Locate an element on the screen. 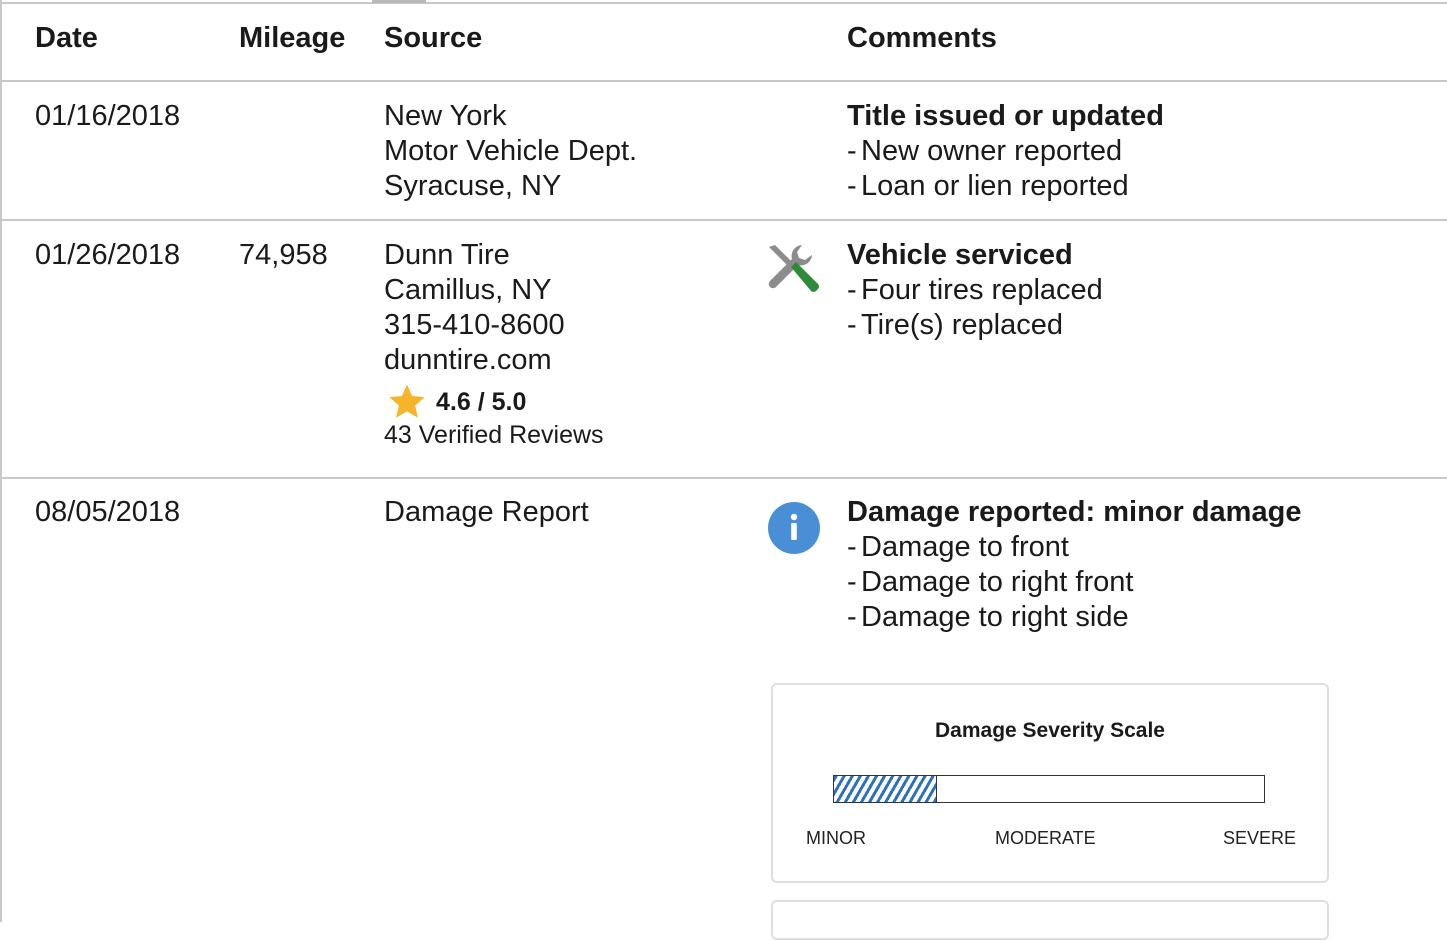 This screenshot has height=940, width=1447. comment-item: Four tires replaced is located at coordinates (975, 290).